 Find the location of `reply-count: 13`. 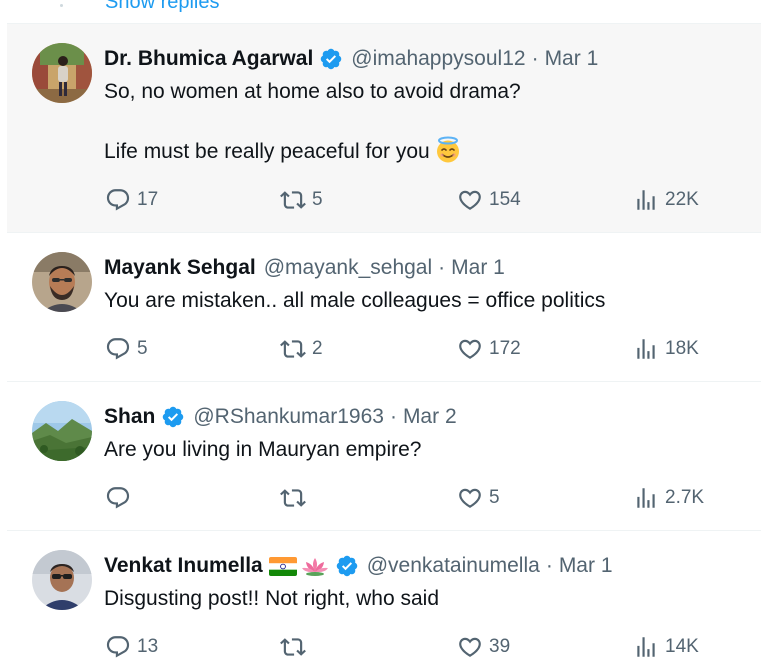

reply-count: 13 is located at coordinates (148, 646).